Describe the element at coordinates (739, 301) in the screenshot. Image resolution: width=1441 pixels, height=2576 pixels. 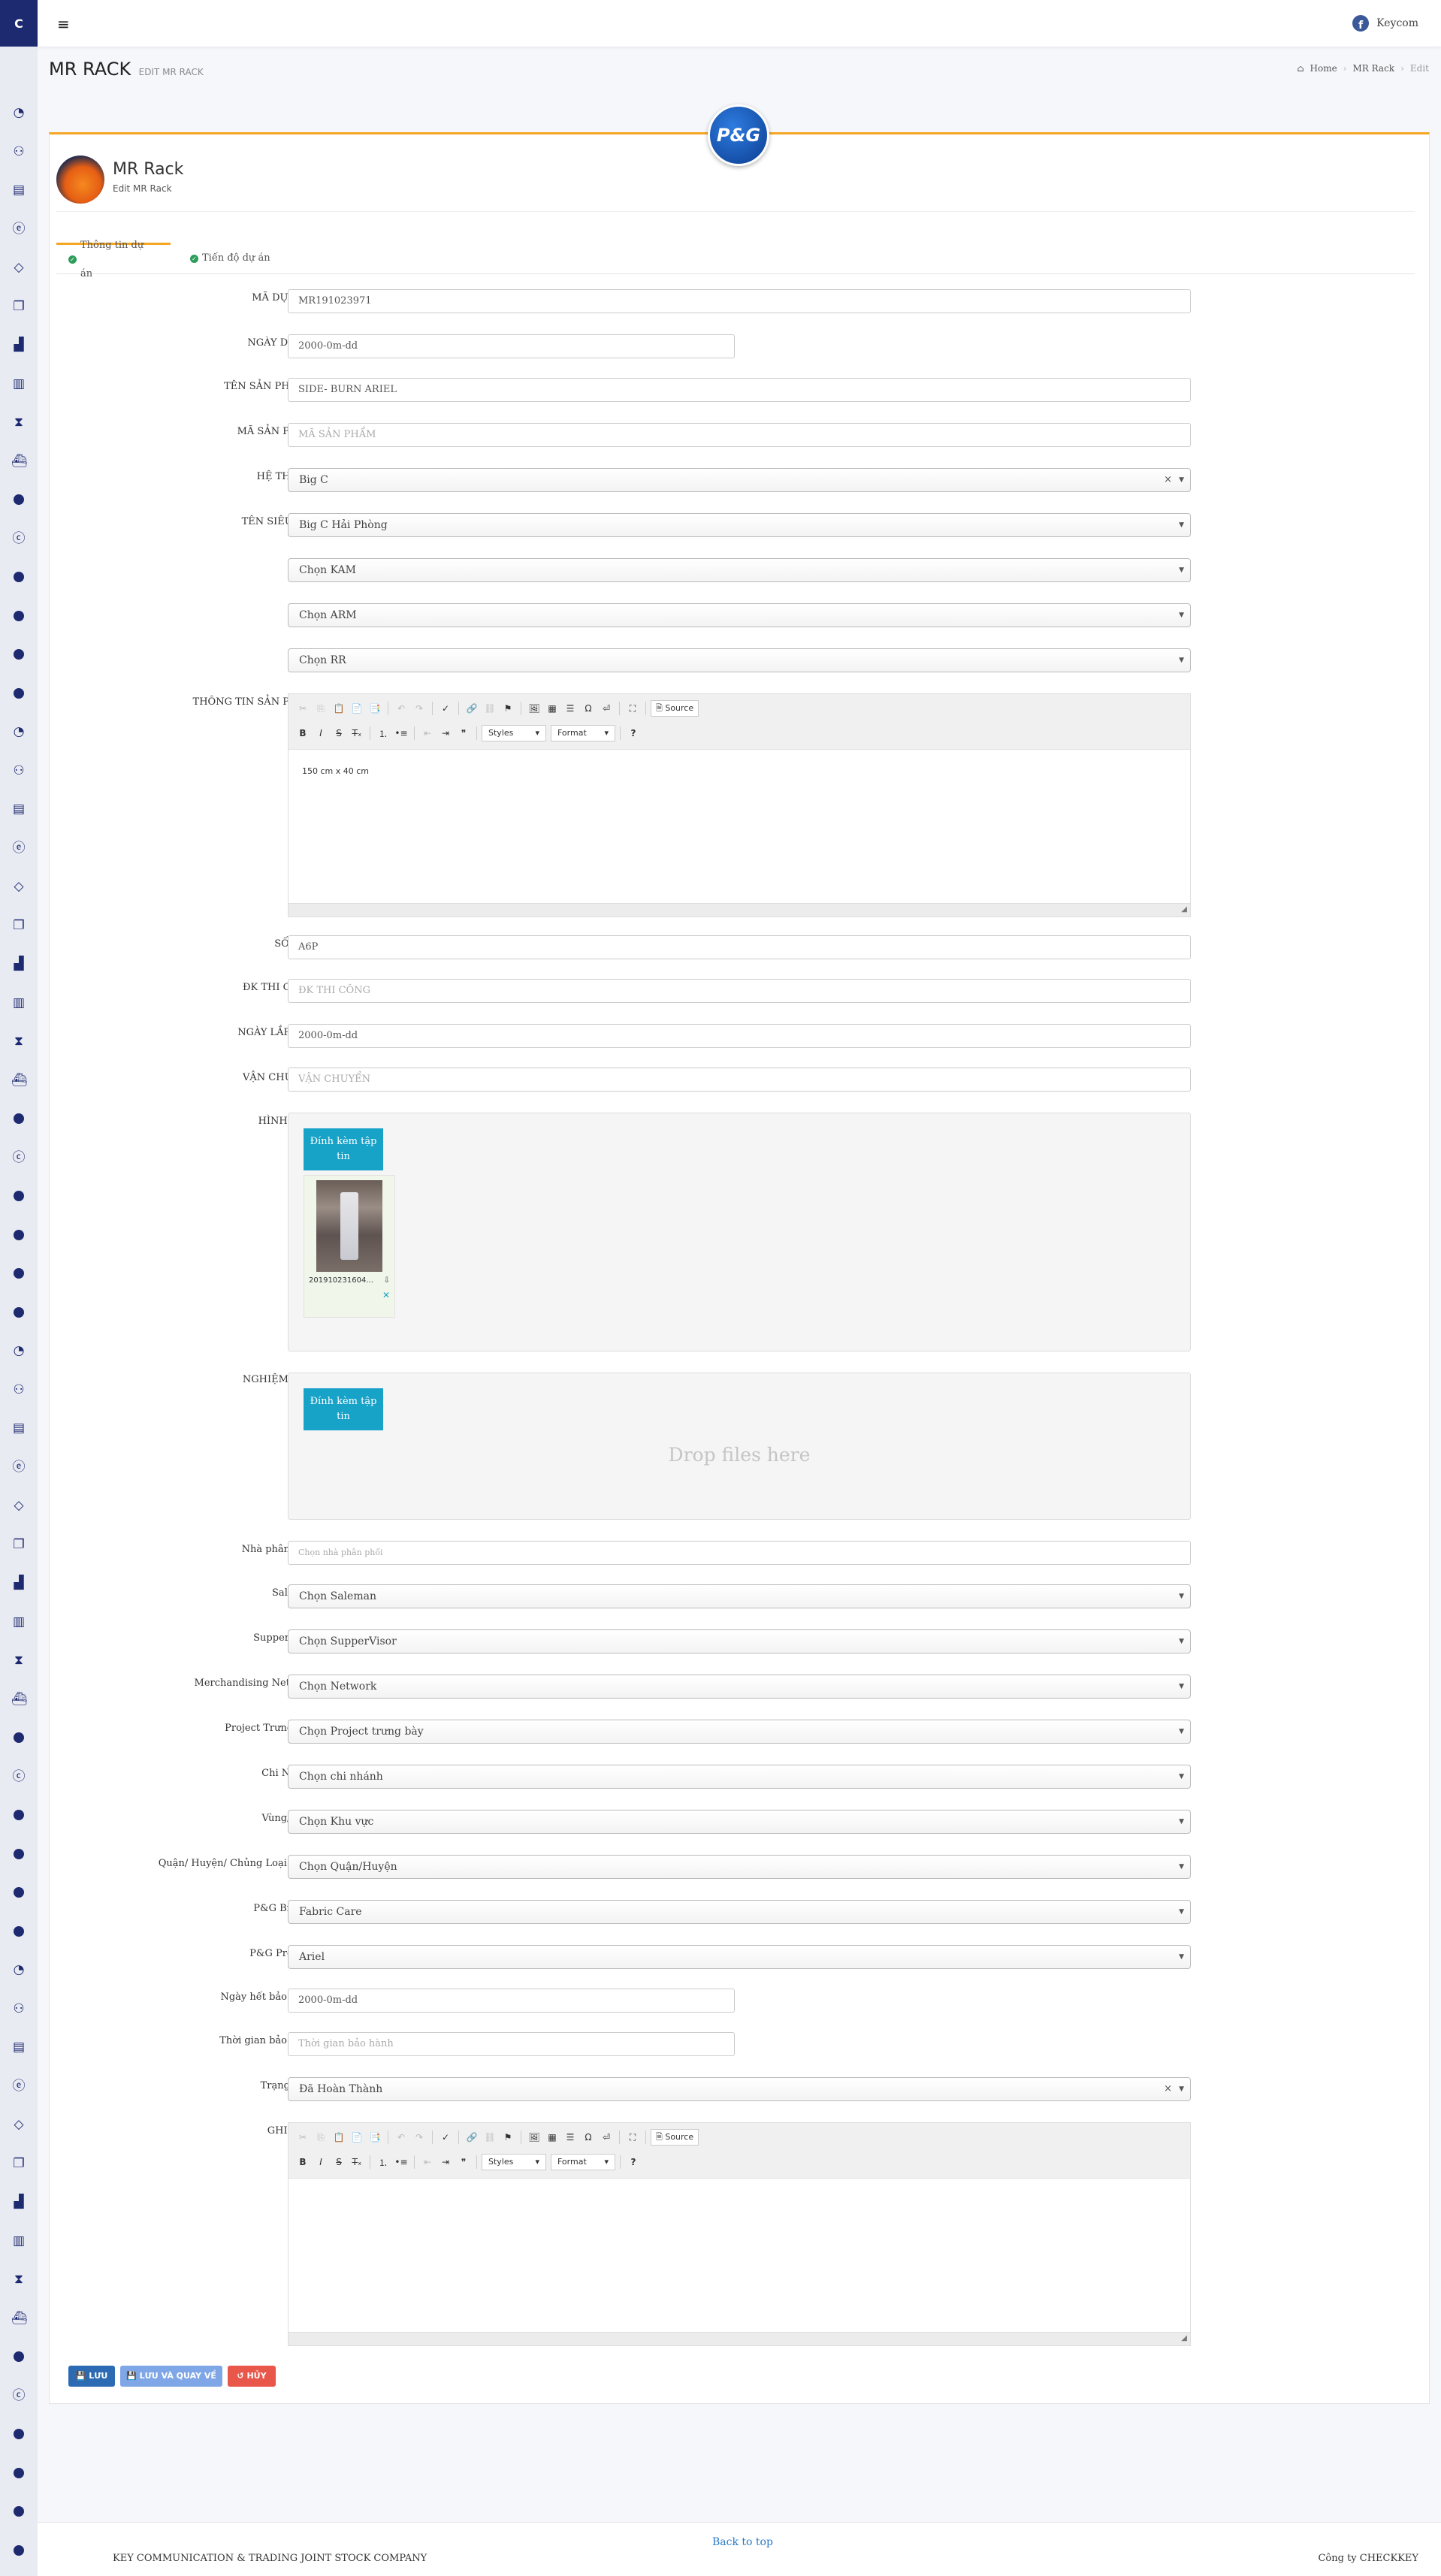
I see `ma-du-an-input: MR191023971` at that location.